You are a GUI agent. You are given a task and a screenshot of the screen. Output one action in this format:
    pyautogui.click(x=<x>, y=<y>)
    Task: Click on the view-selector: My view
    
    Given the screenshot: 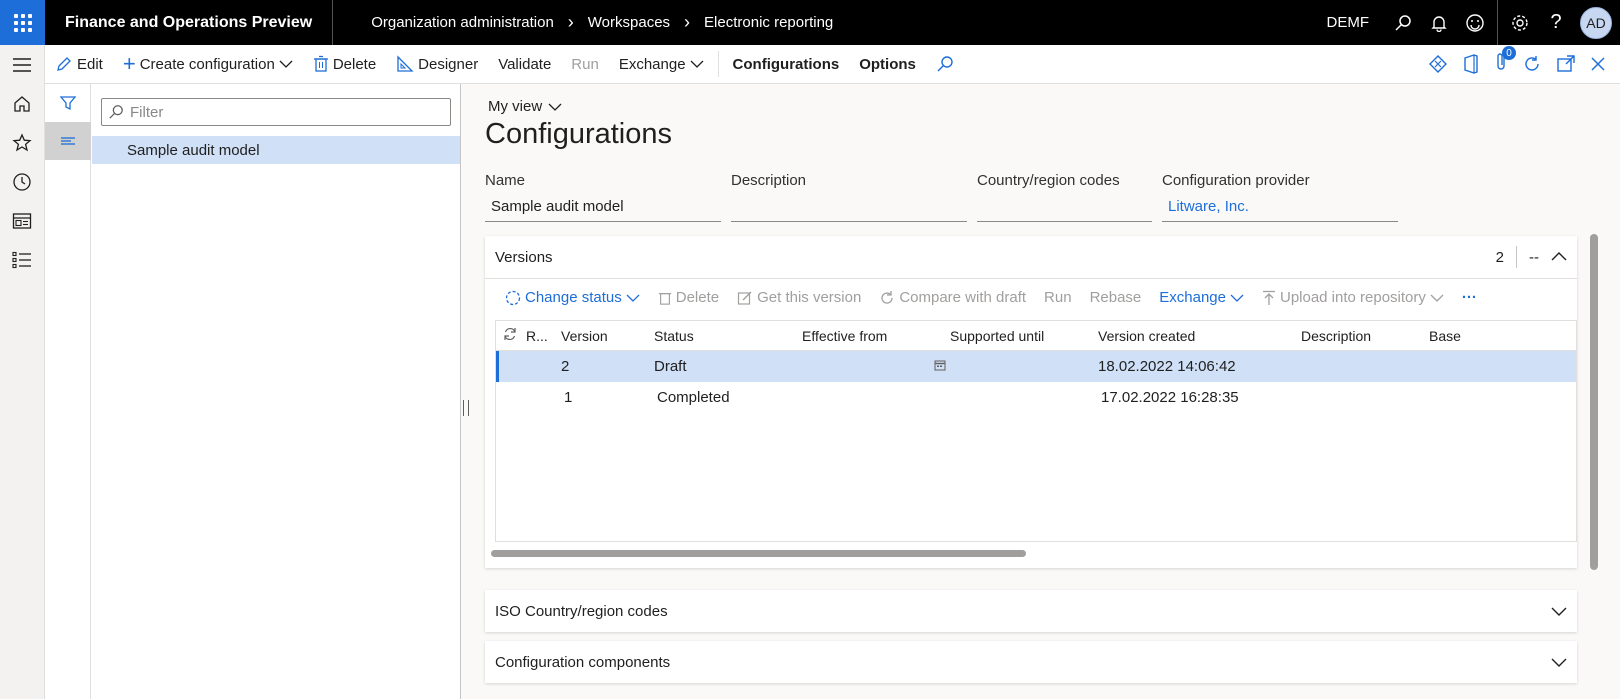 What is the action you would take?
    pyautogui.click(x=525, y=106)
    